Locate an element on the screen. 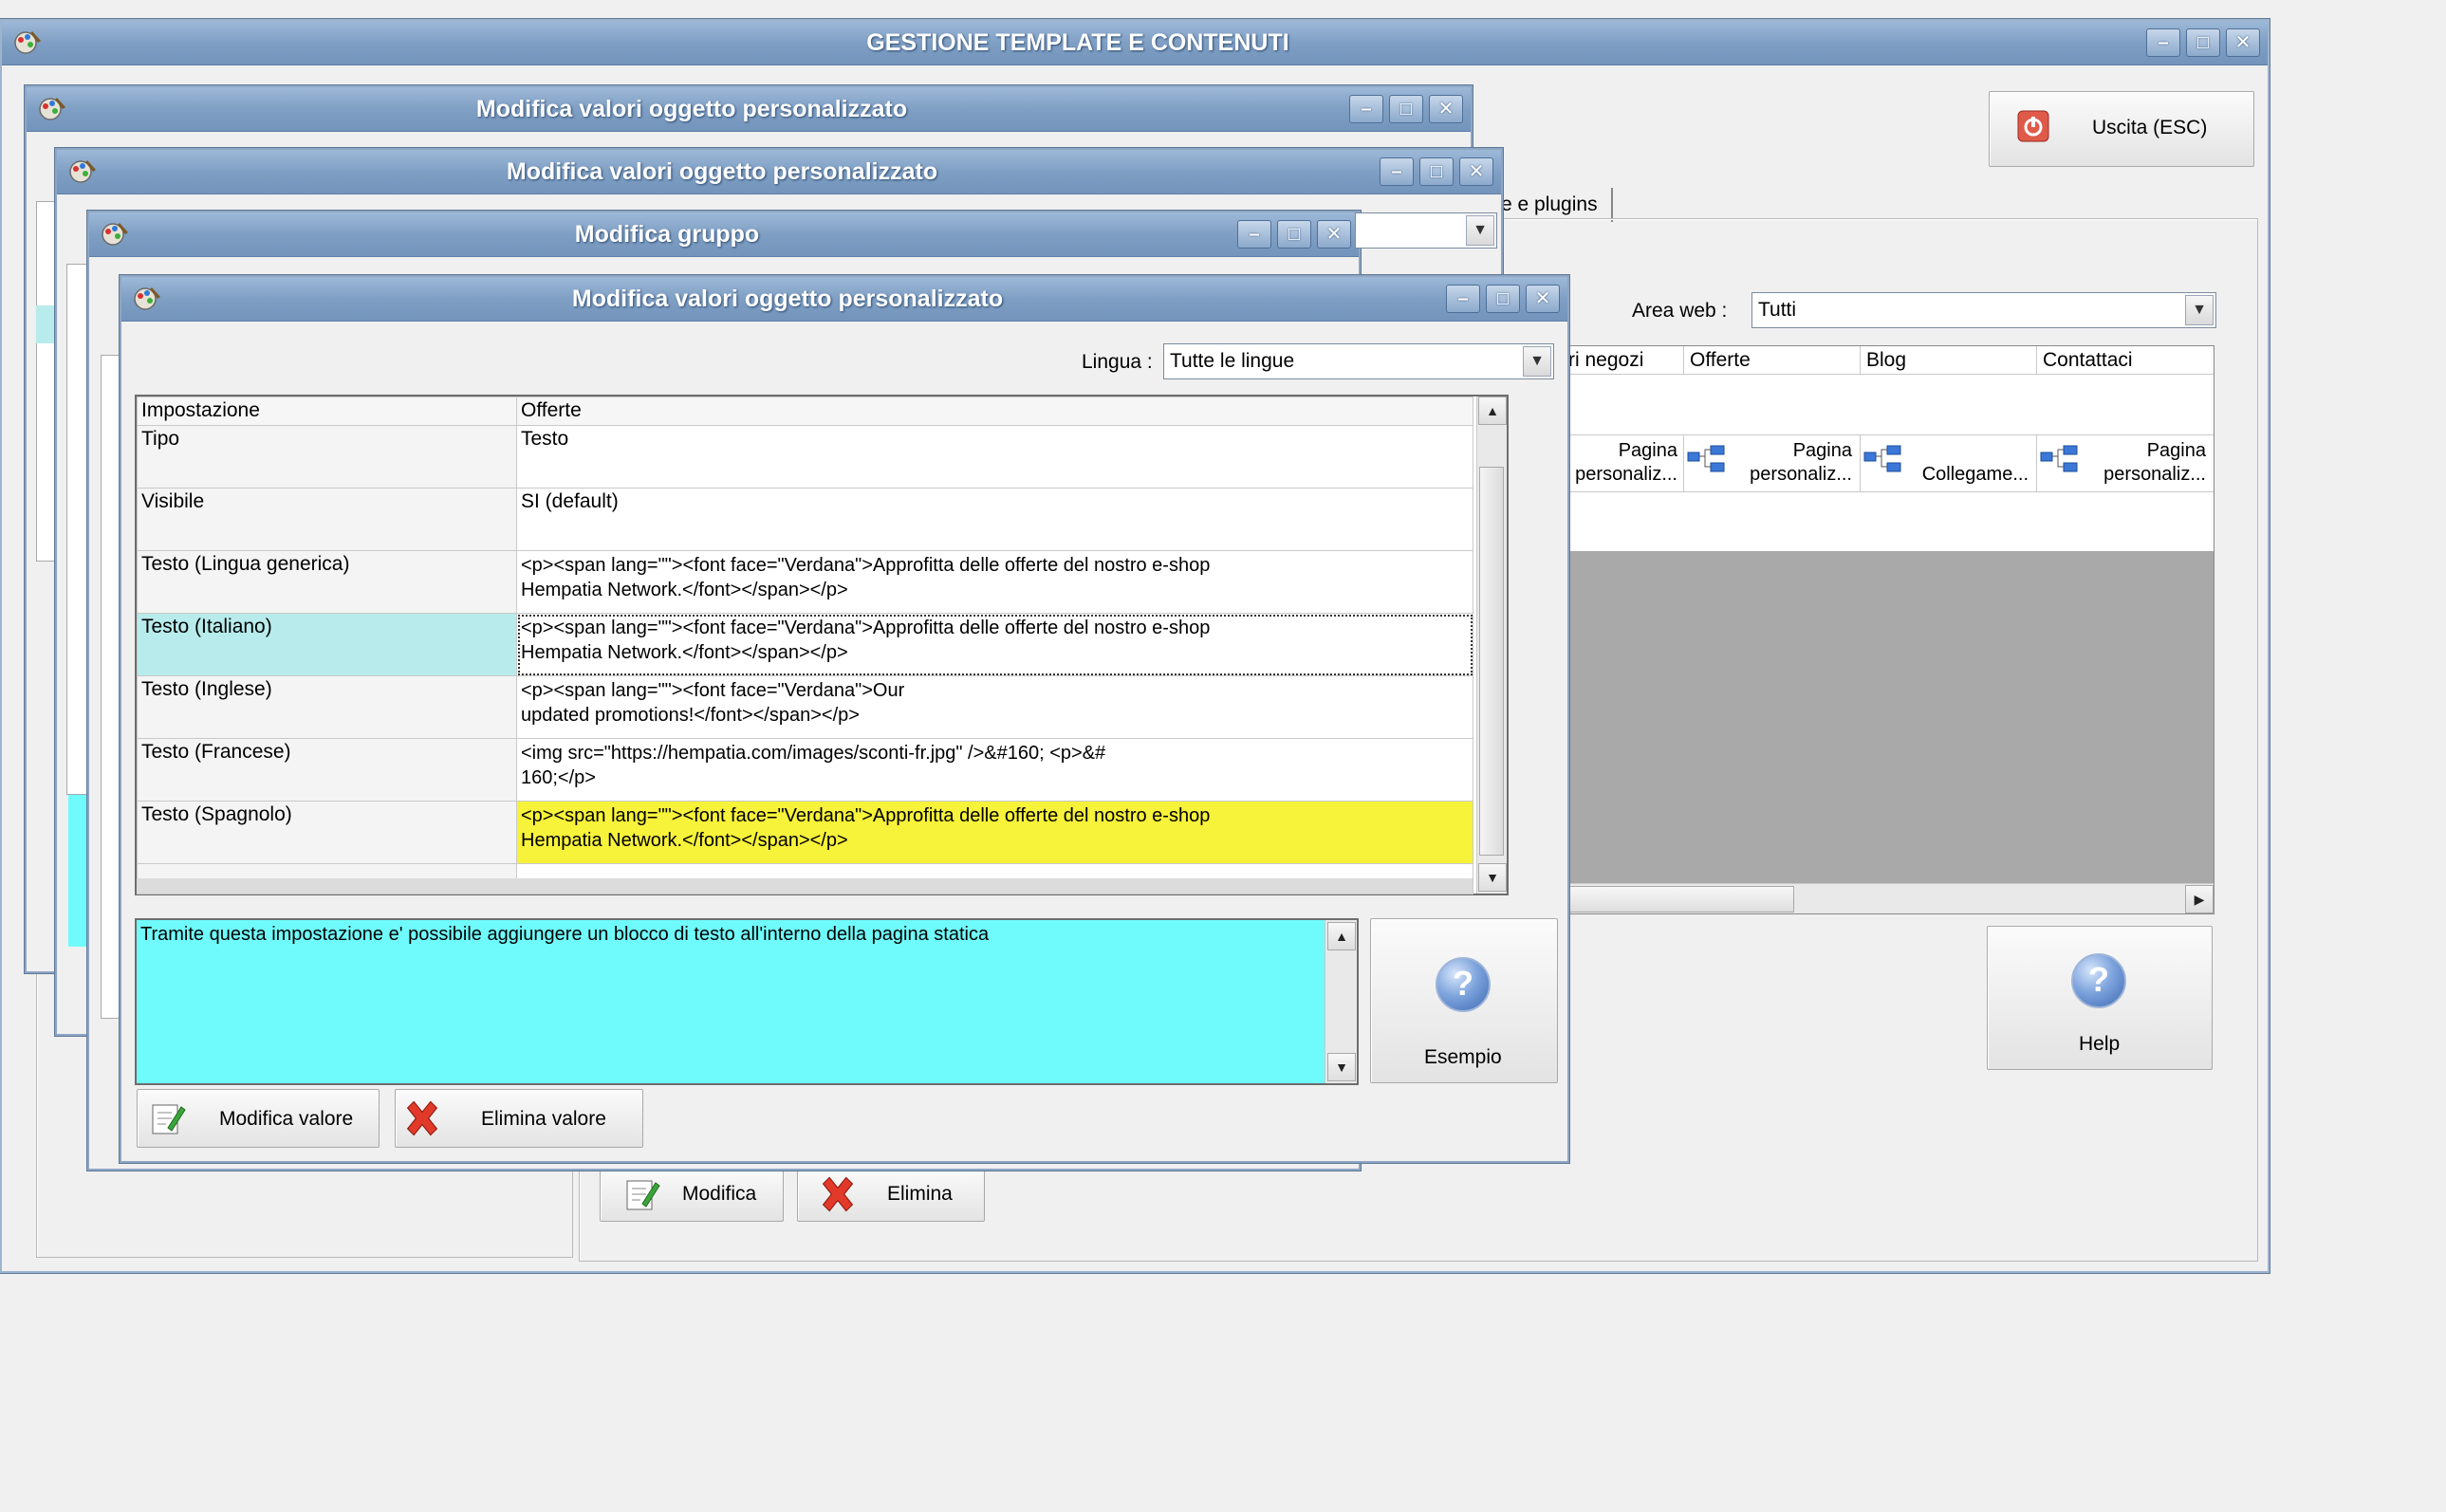  example-button: ? Esempio is located at coordinates (1464, 1000).